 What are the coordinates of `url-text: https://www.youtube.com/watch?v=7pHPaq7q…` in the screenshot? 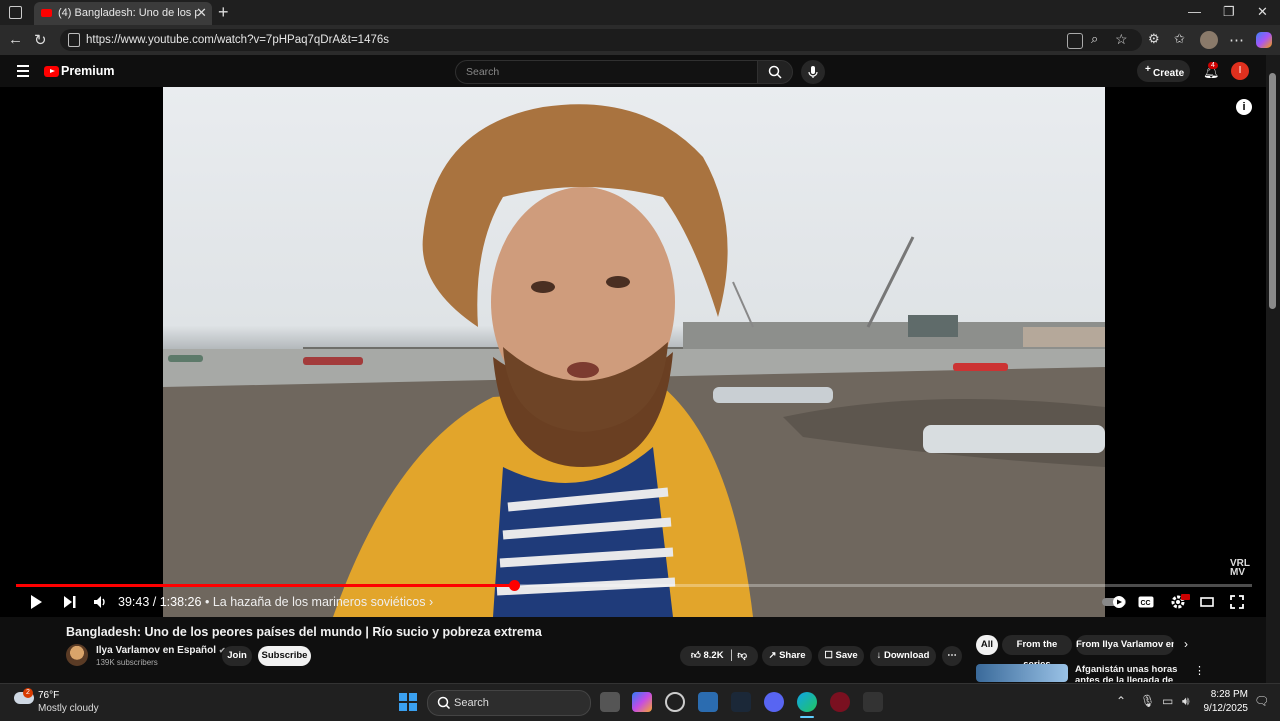 It's located at (238, 40).